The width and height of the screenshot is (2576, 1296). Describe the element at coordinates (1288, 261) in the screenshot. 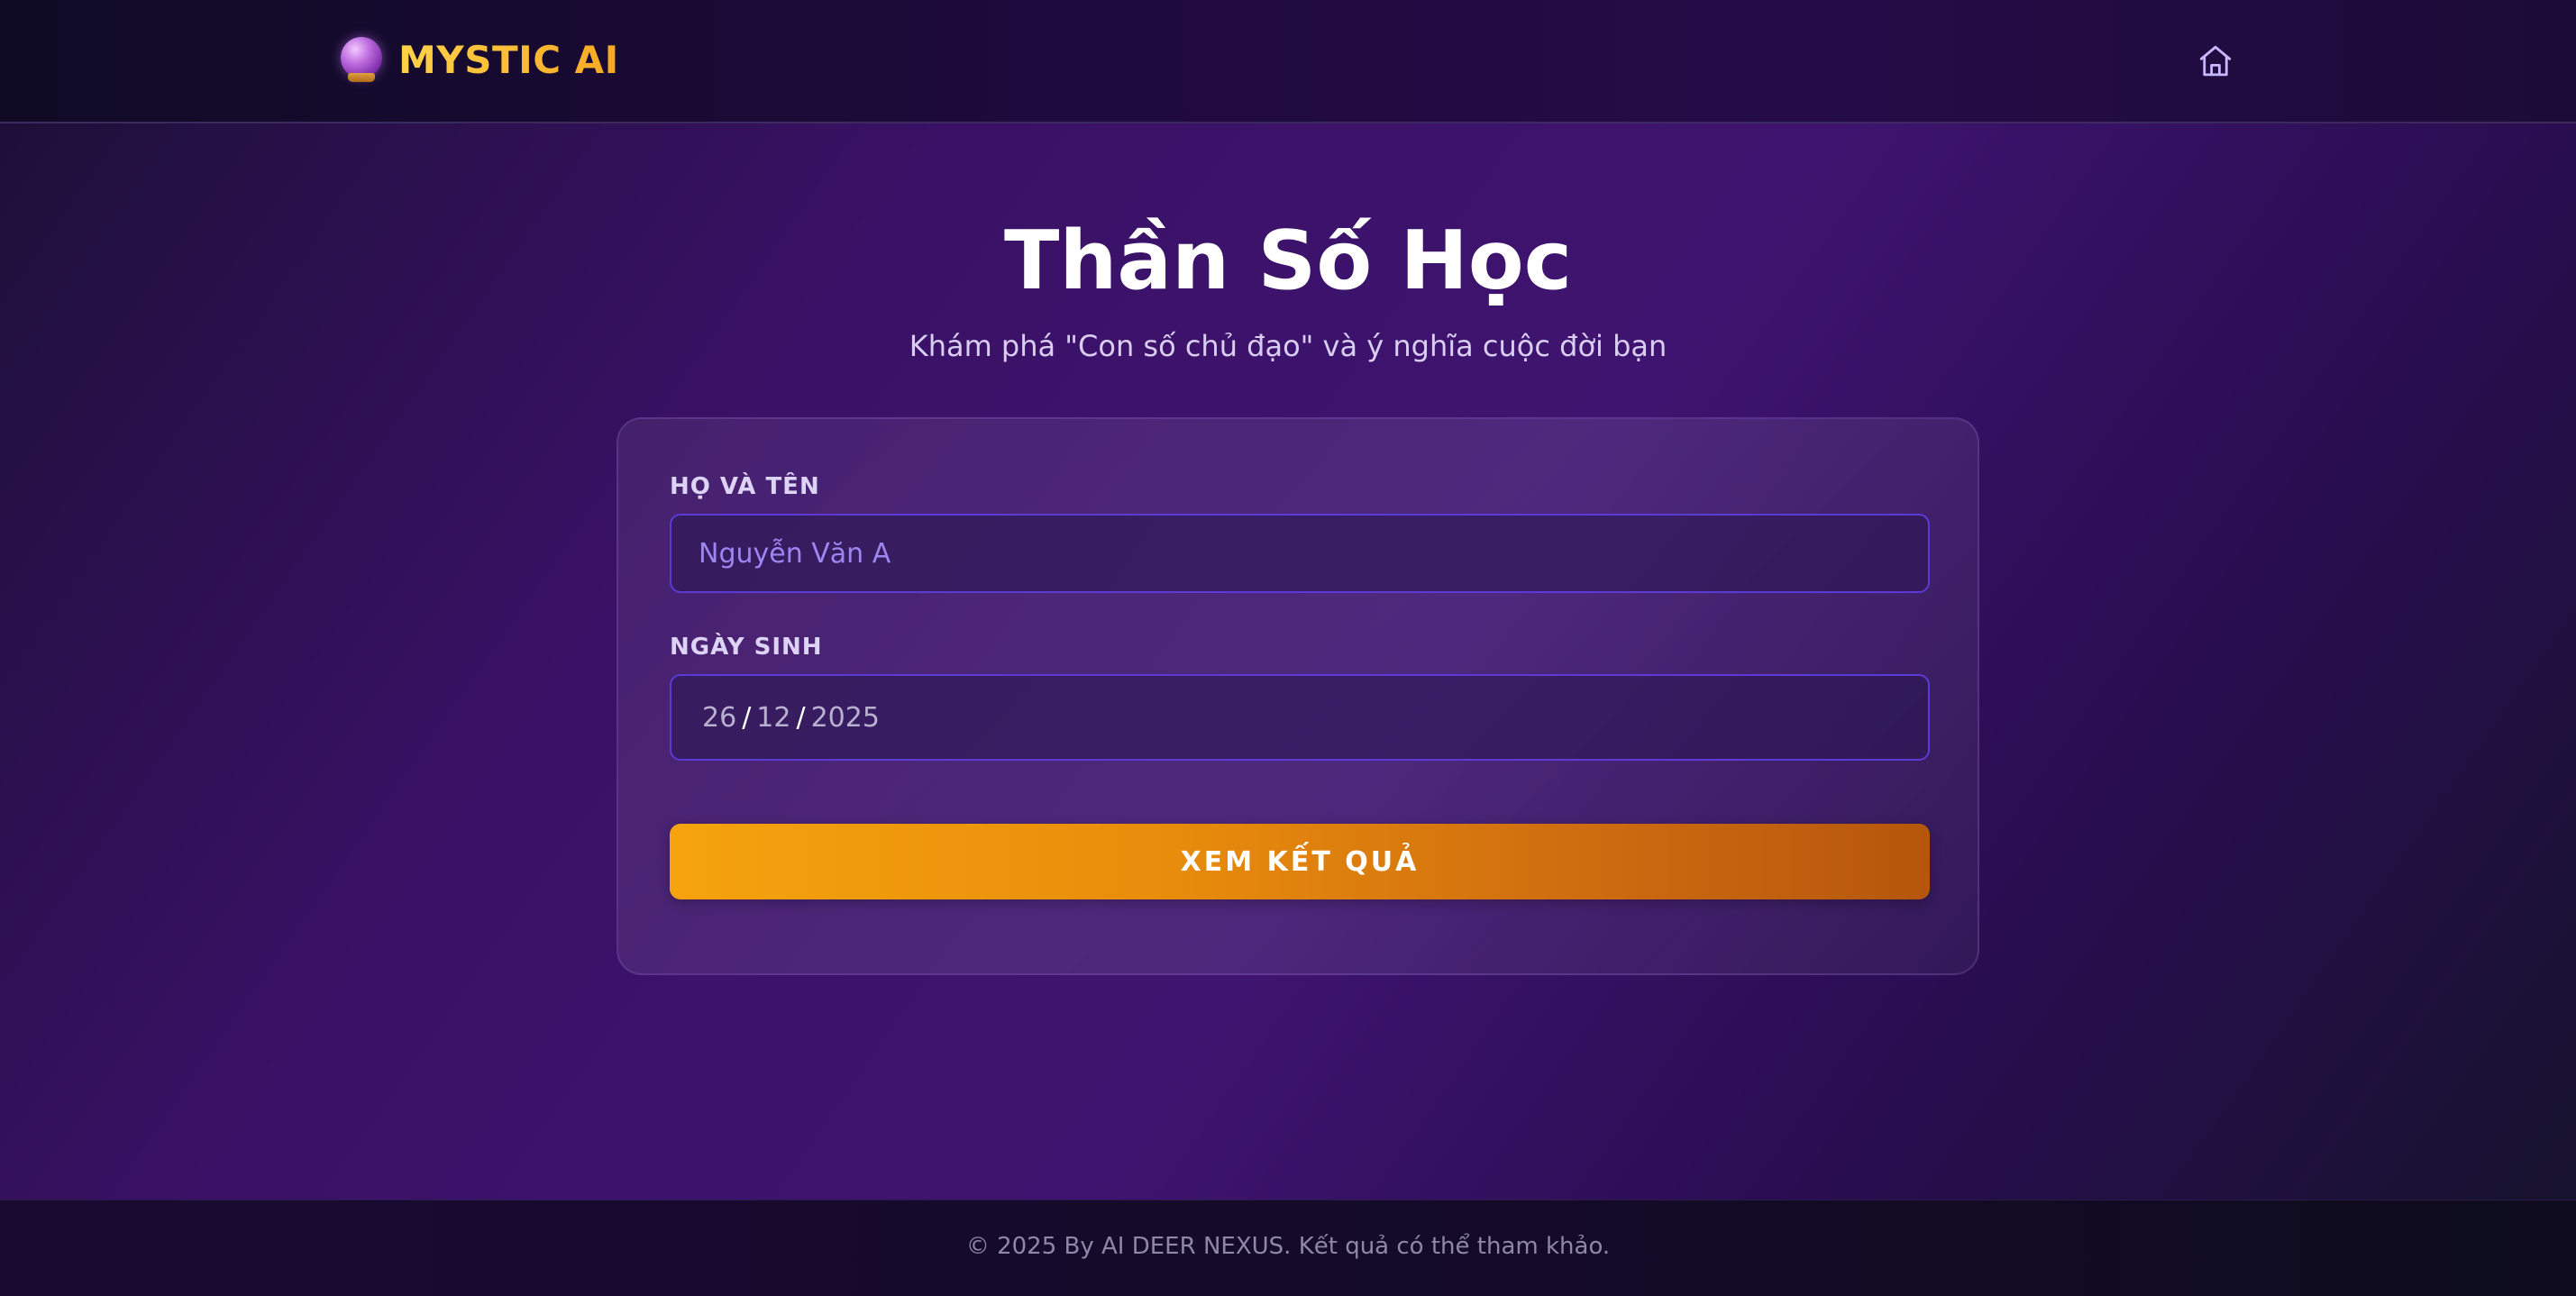

I see `page-title: Thần Số Học` at that location.